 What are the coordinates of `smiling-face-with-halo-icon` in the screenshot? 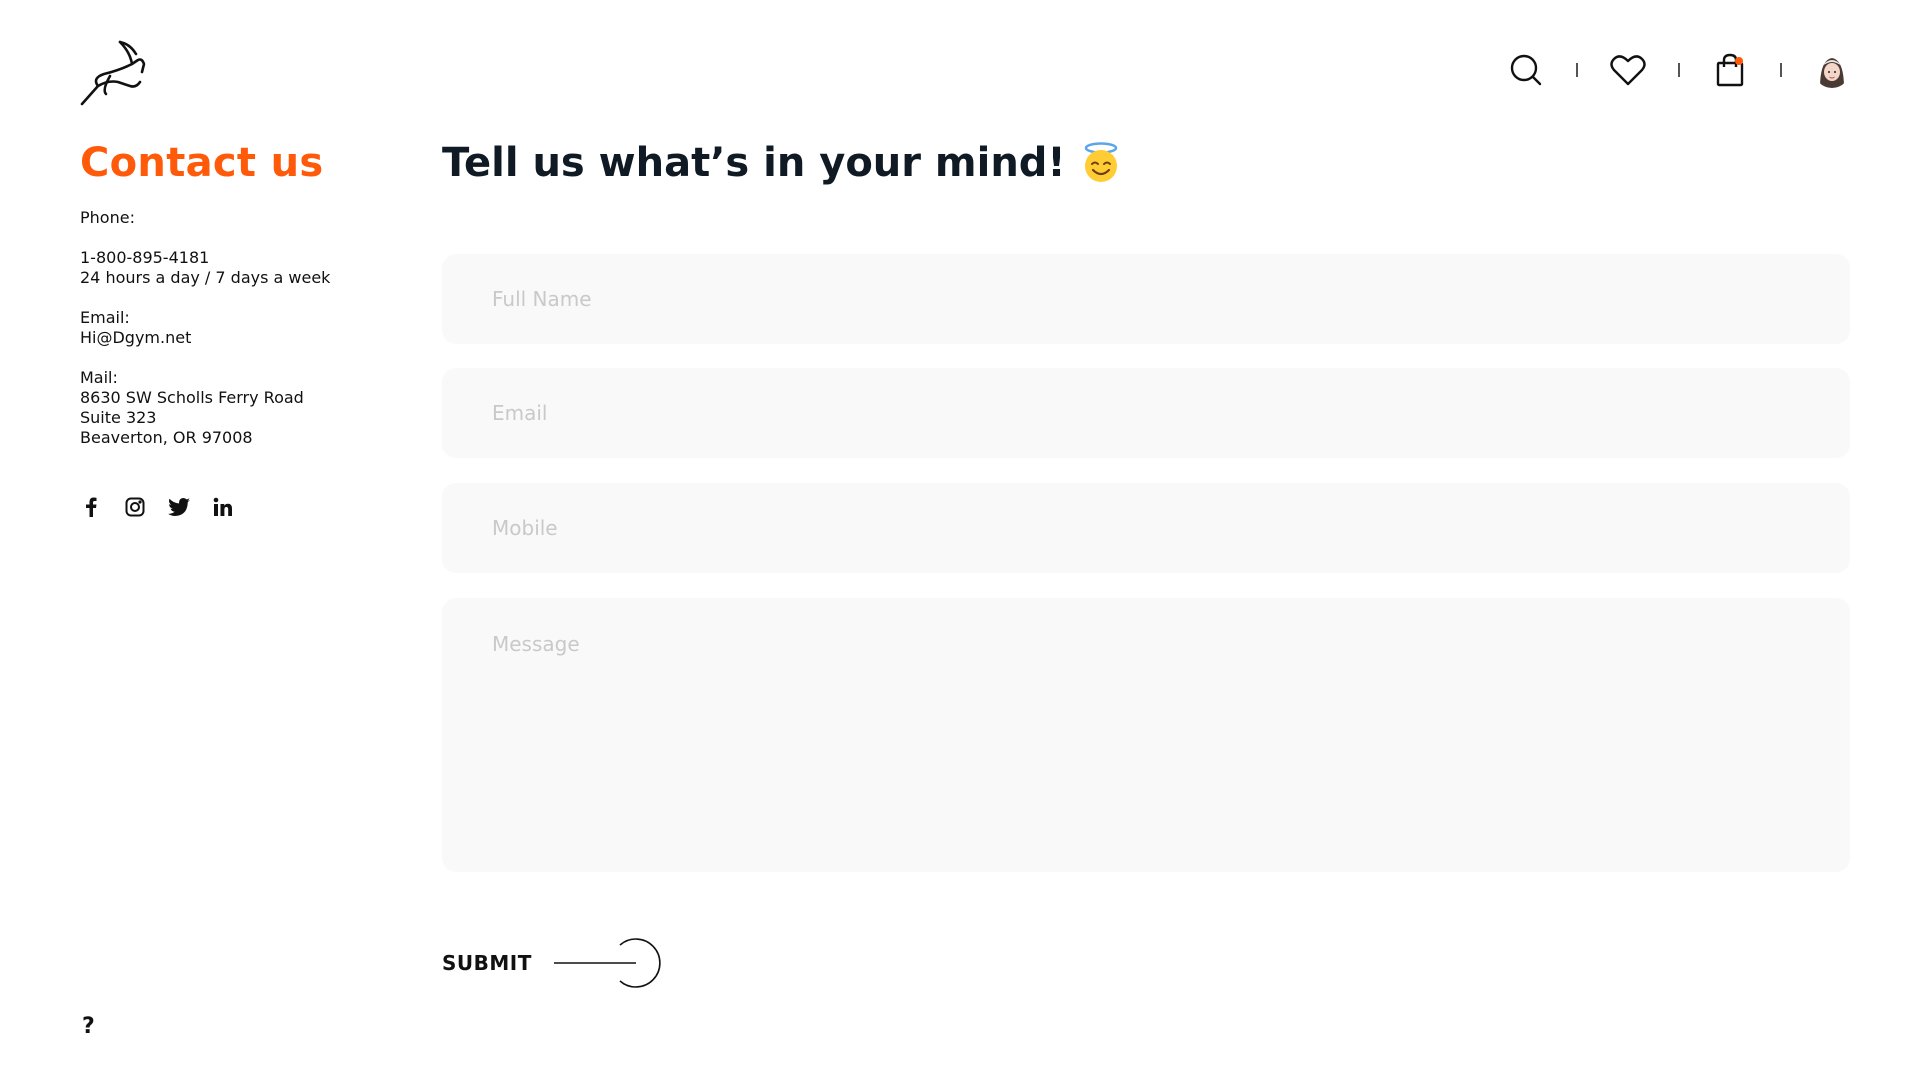 It's located at (1101, 163).